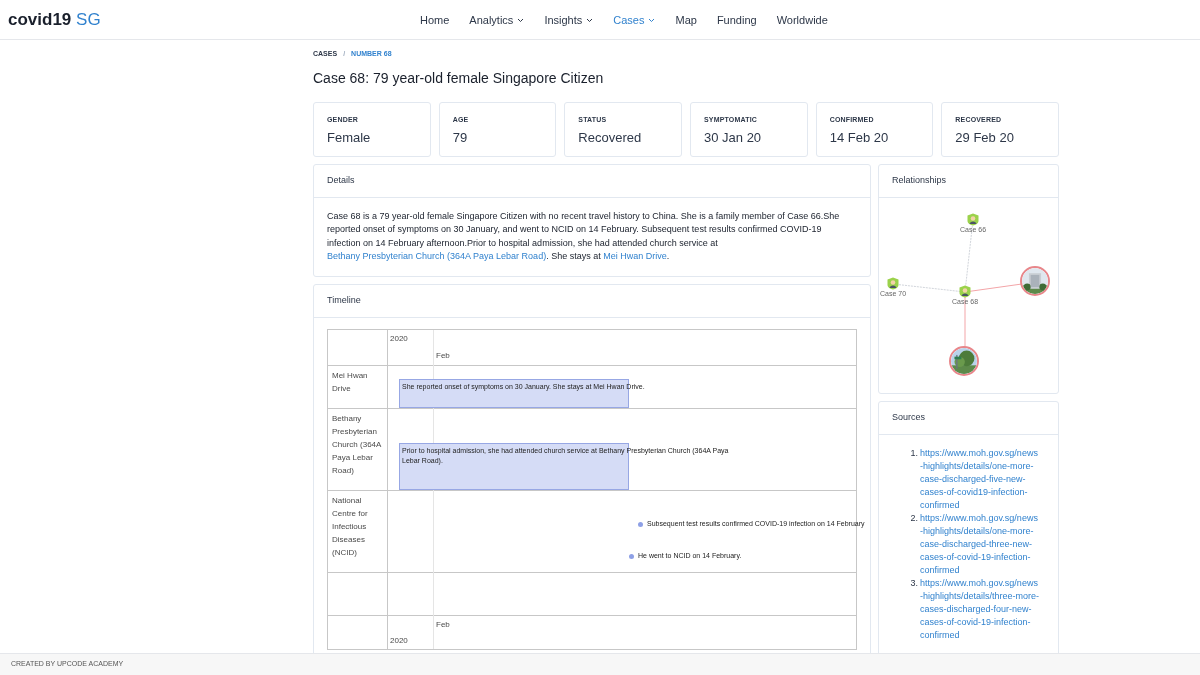  What do you see at coordinates (913, 453) in the screenshot?
I see `list-number: 1.` at bounding box center [913, 453].